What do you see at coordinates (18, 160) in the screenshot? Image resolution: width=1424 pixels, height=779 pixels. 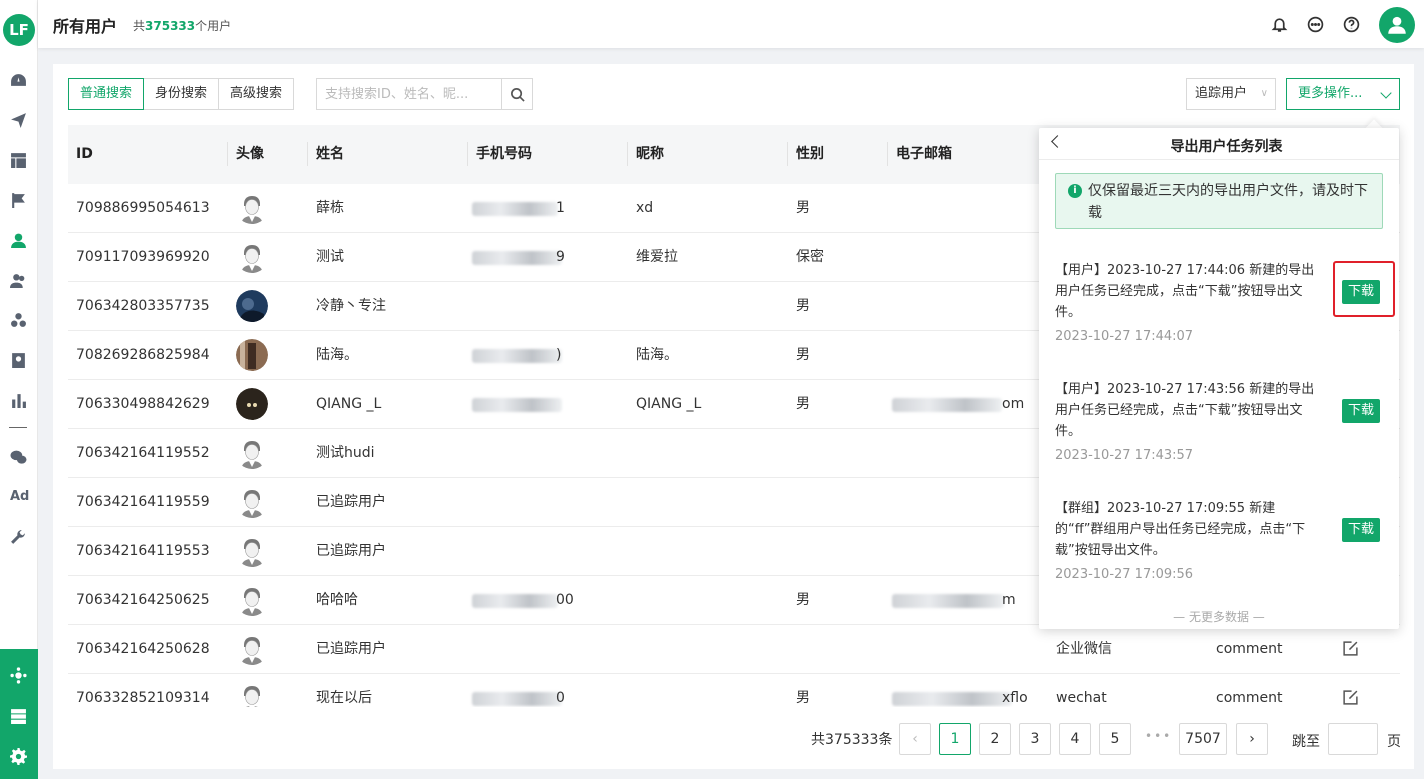 I see `layout-icon` at bounding box center [18, 160].